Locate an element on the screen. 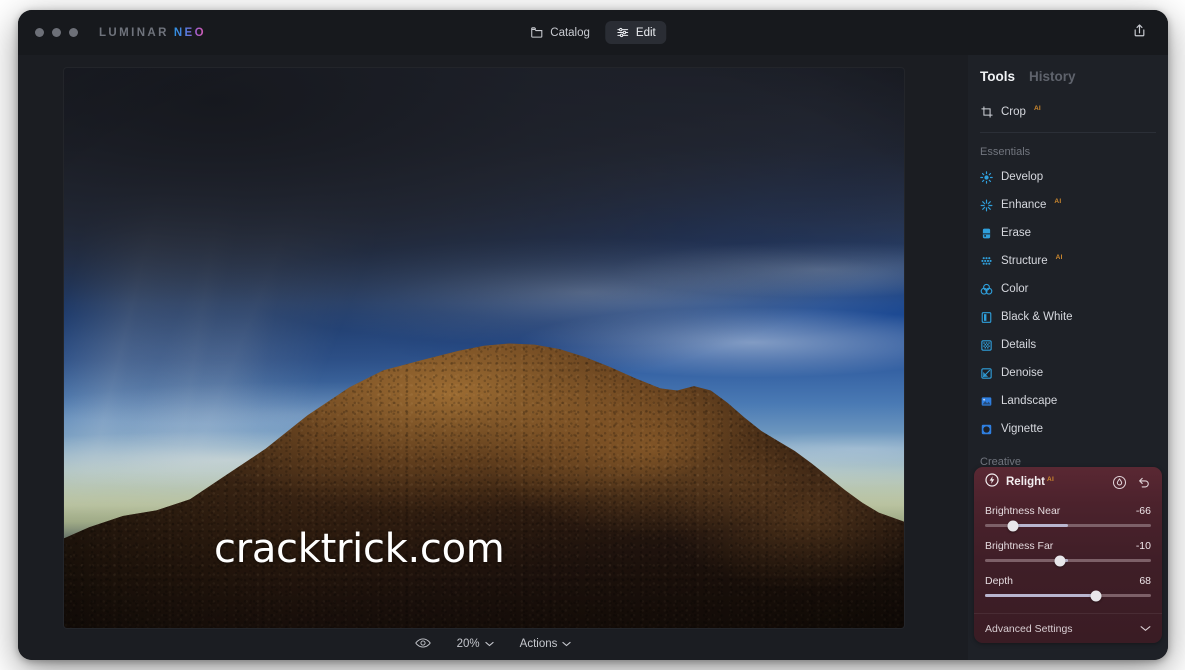  relight-title-text: Relight is located at coordinates (1025, 482).